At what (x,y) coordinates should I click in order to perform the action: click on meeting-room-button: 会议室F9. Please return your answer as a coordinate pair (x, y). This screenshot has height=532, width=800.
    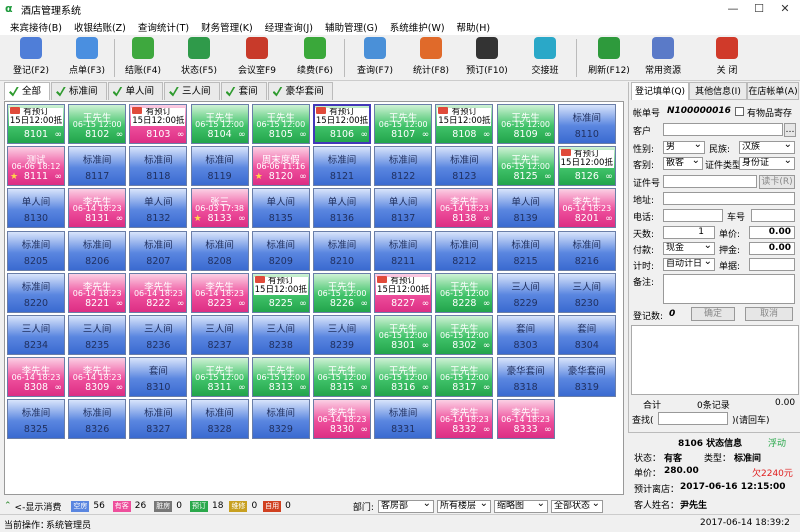
    Looking at the image, I should click on (257, 58).